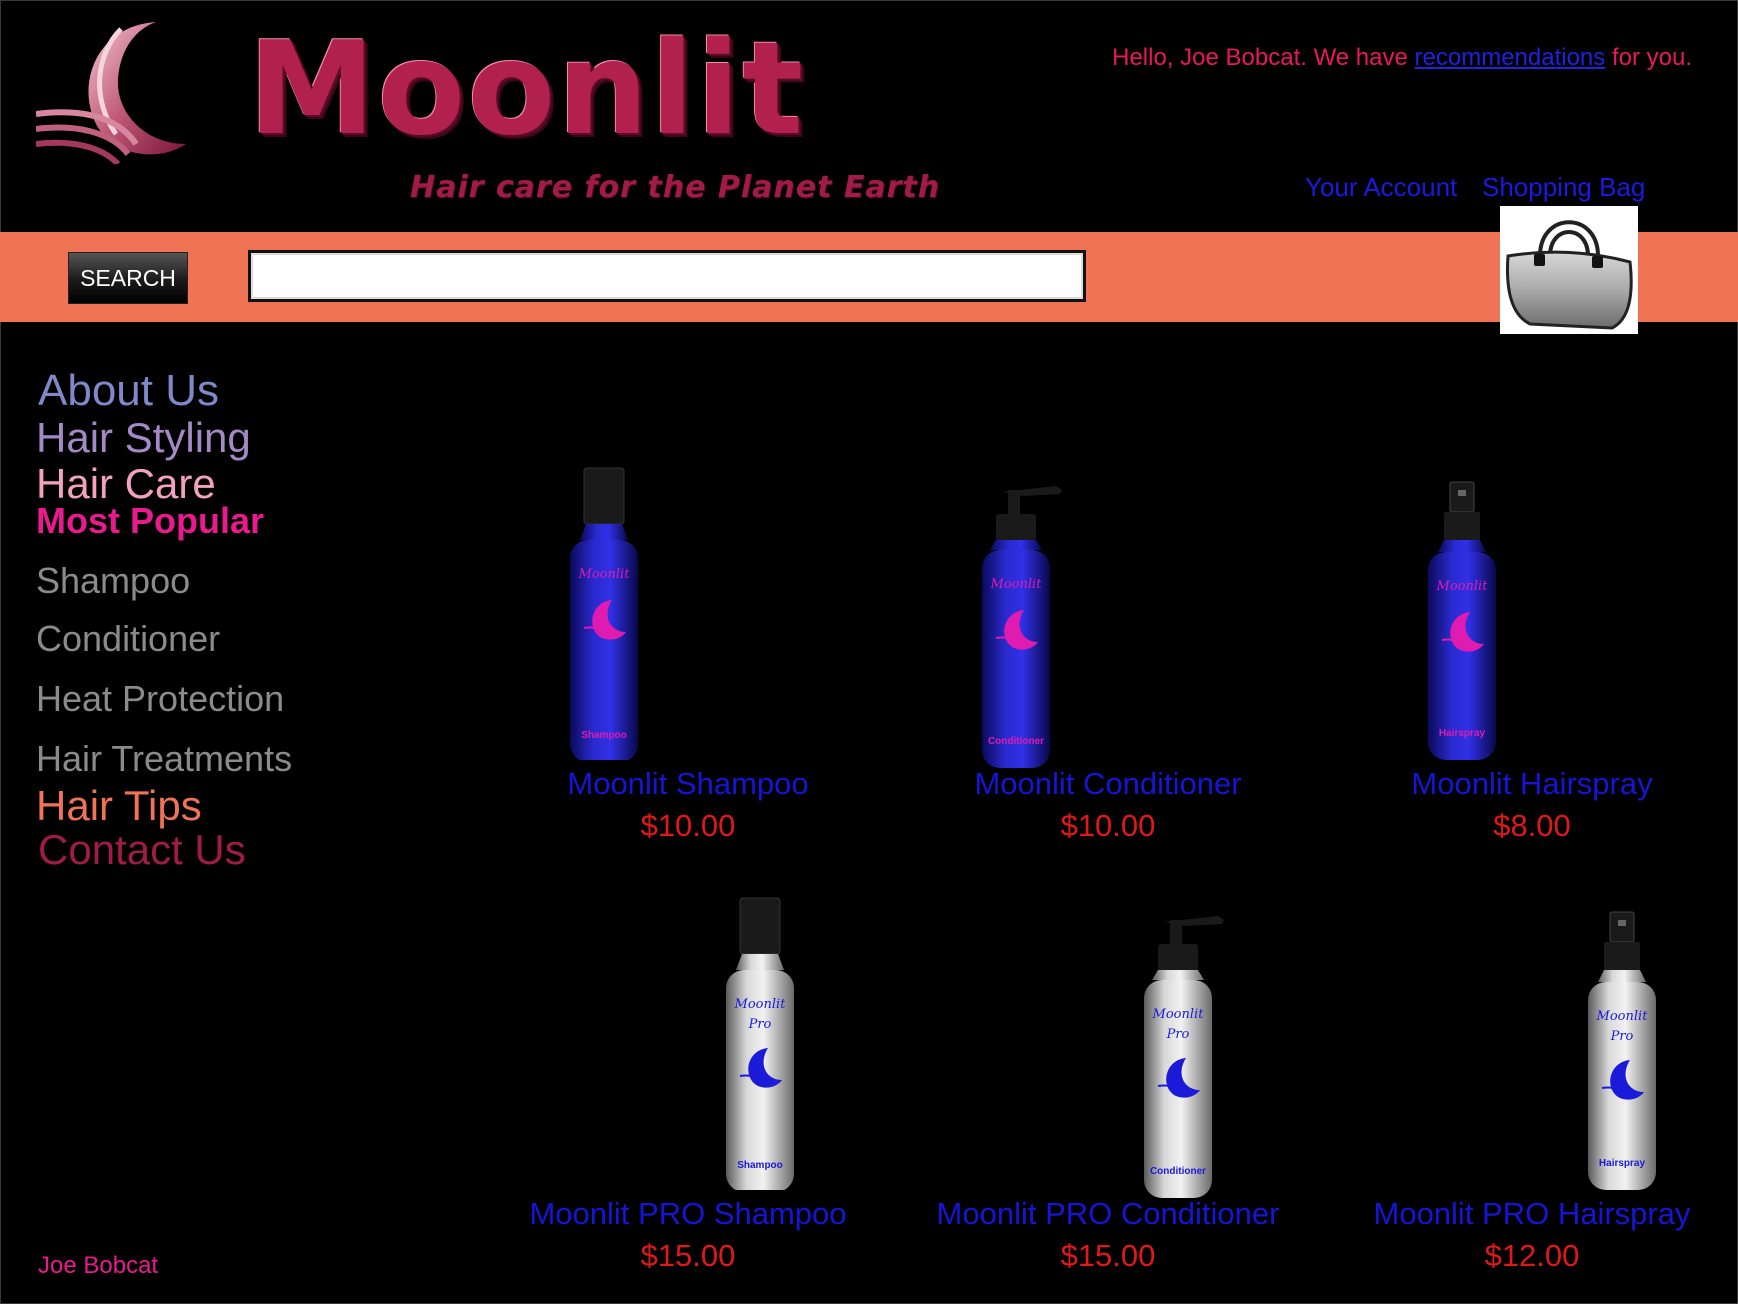 The height and width of the screenshot is (1304, 1738). I want to click on search-input, so click(667, 276).